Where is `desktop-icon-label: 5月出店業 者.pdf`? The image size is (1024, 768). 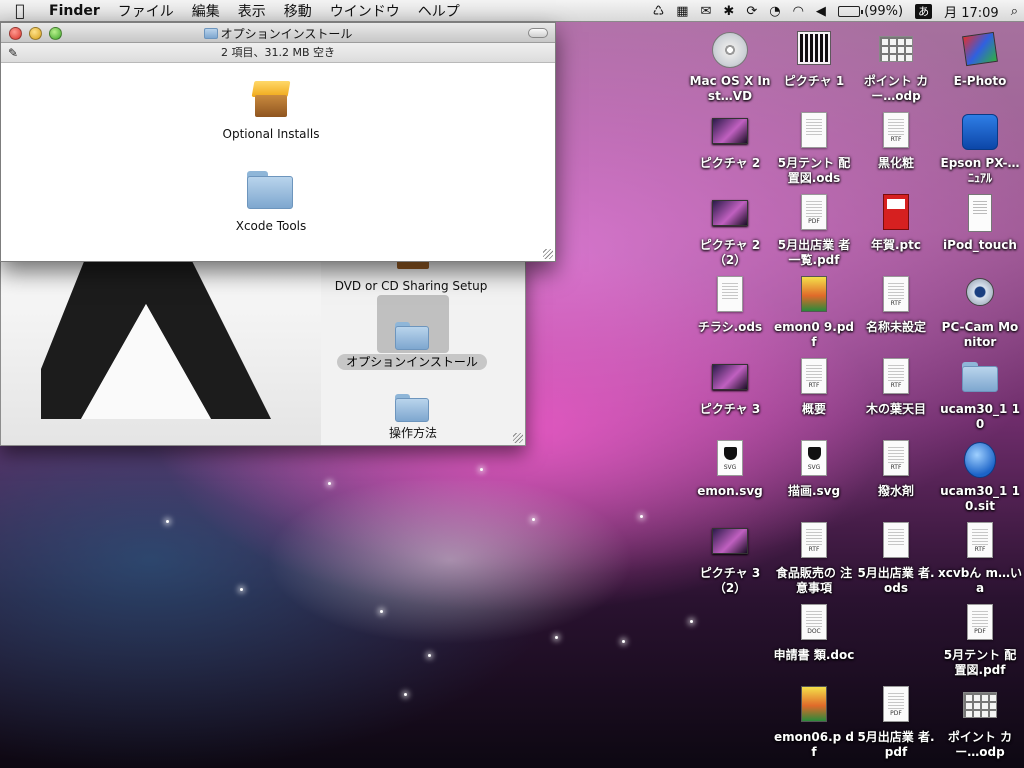
desktop-icon-label: 5月出店業 者.pdf is located at coordinates (896, 744).